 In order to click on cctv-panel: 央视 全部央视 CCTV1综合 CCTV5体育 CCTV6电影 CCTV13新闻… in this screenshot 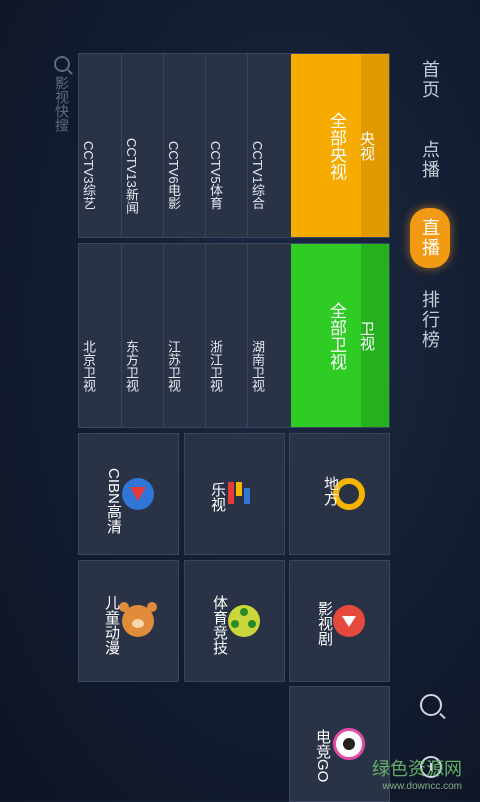, I will do `click(234, 145)`.